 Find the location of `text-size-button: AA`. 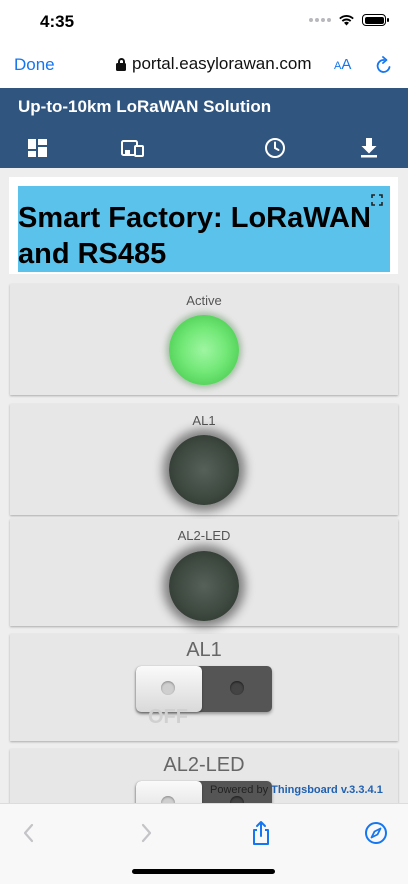

text-size-button: AA is located at coordinates (342, 64).